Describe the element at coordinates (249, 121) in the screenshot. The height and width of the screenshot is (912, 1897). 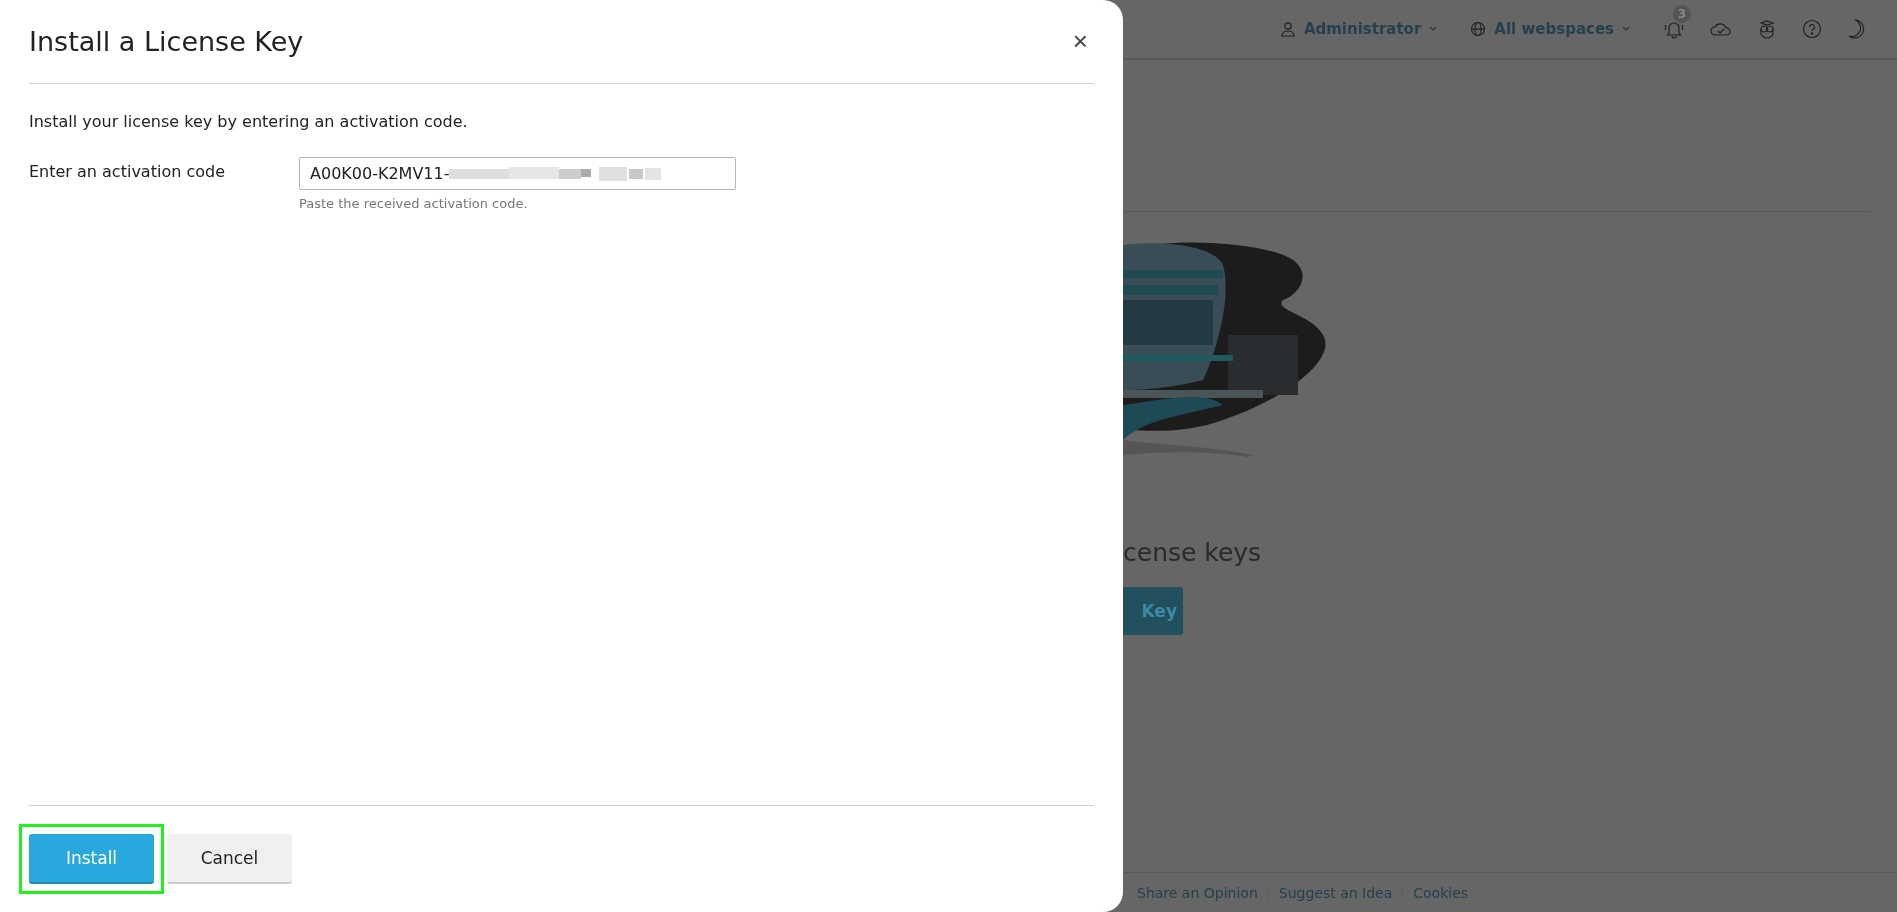
I see `description-text: Install your license key by entering an activation code.` at that location.